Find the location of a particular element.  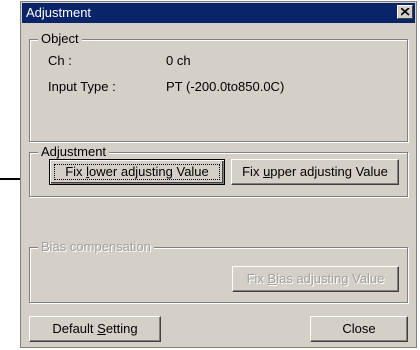

fix-lower-label-post: ower adjusting Value is located at coordinates (149, 171).